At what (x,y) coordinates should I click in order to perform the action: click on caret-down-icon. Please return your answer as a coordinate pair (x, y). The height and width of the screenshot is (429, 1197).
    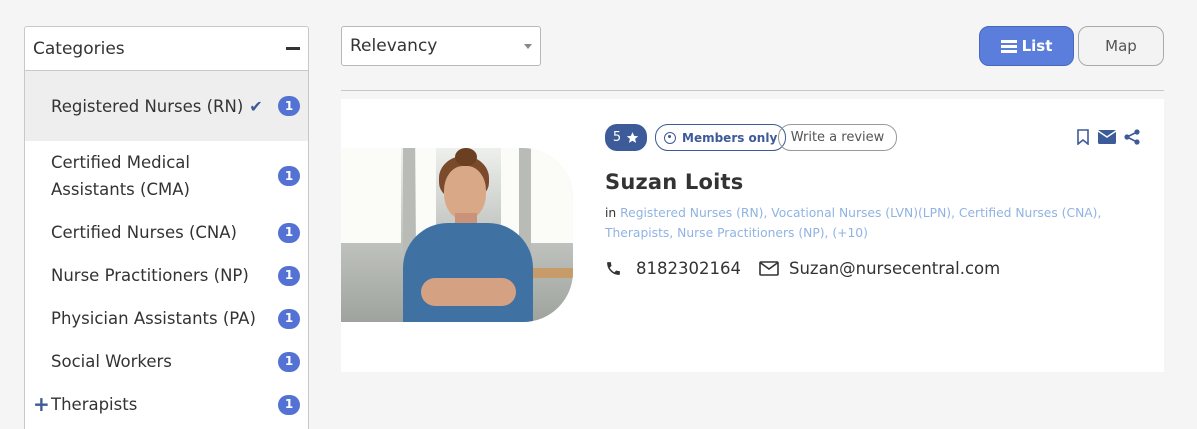
    Looking at the image, I should click on (528, 46).